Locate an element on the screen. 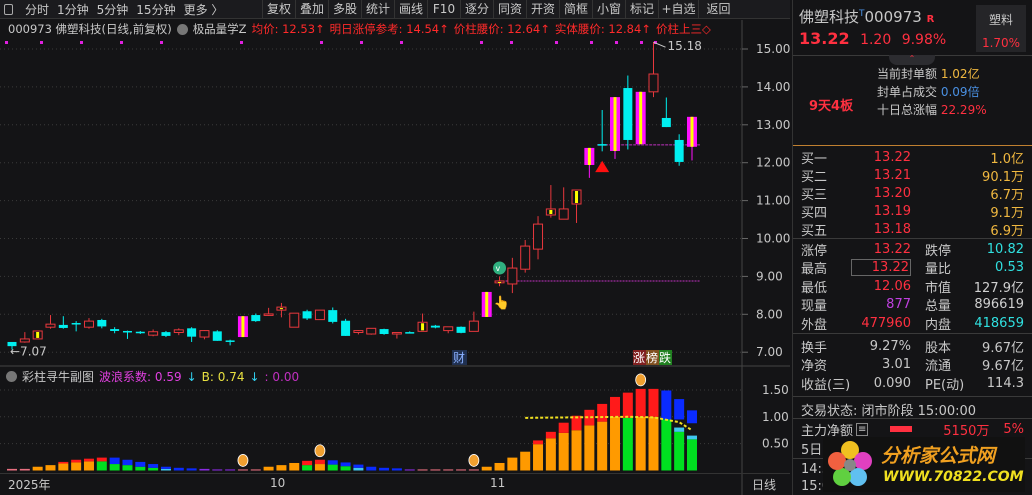 This screenshot has height=495, width=1032. sector-pct: 1.70% is located at coordinates (1001, 43).